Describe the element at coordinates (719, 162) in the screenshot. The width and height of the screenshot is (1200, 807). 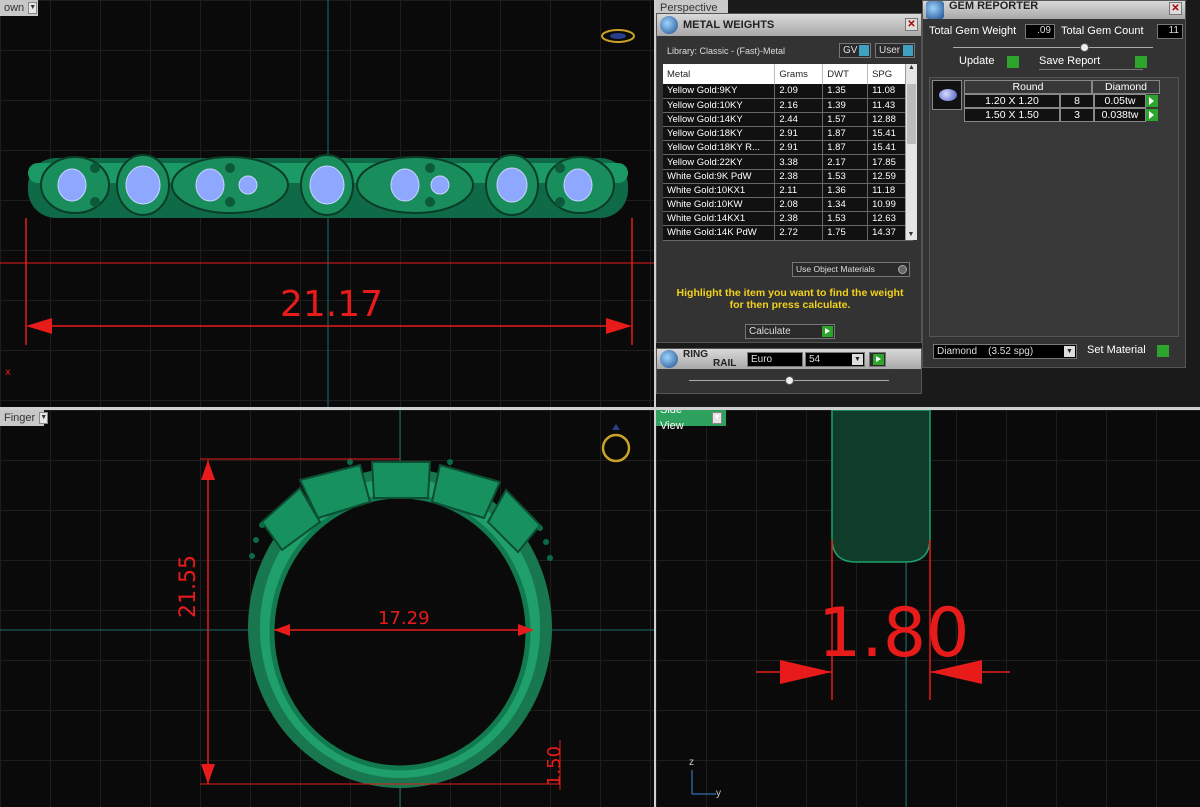
I see `table-cell: Yellow Gold:22KY` at that location.